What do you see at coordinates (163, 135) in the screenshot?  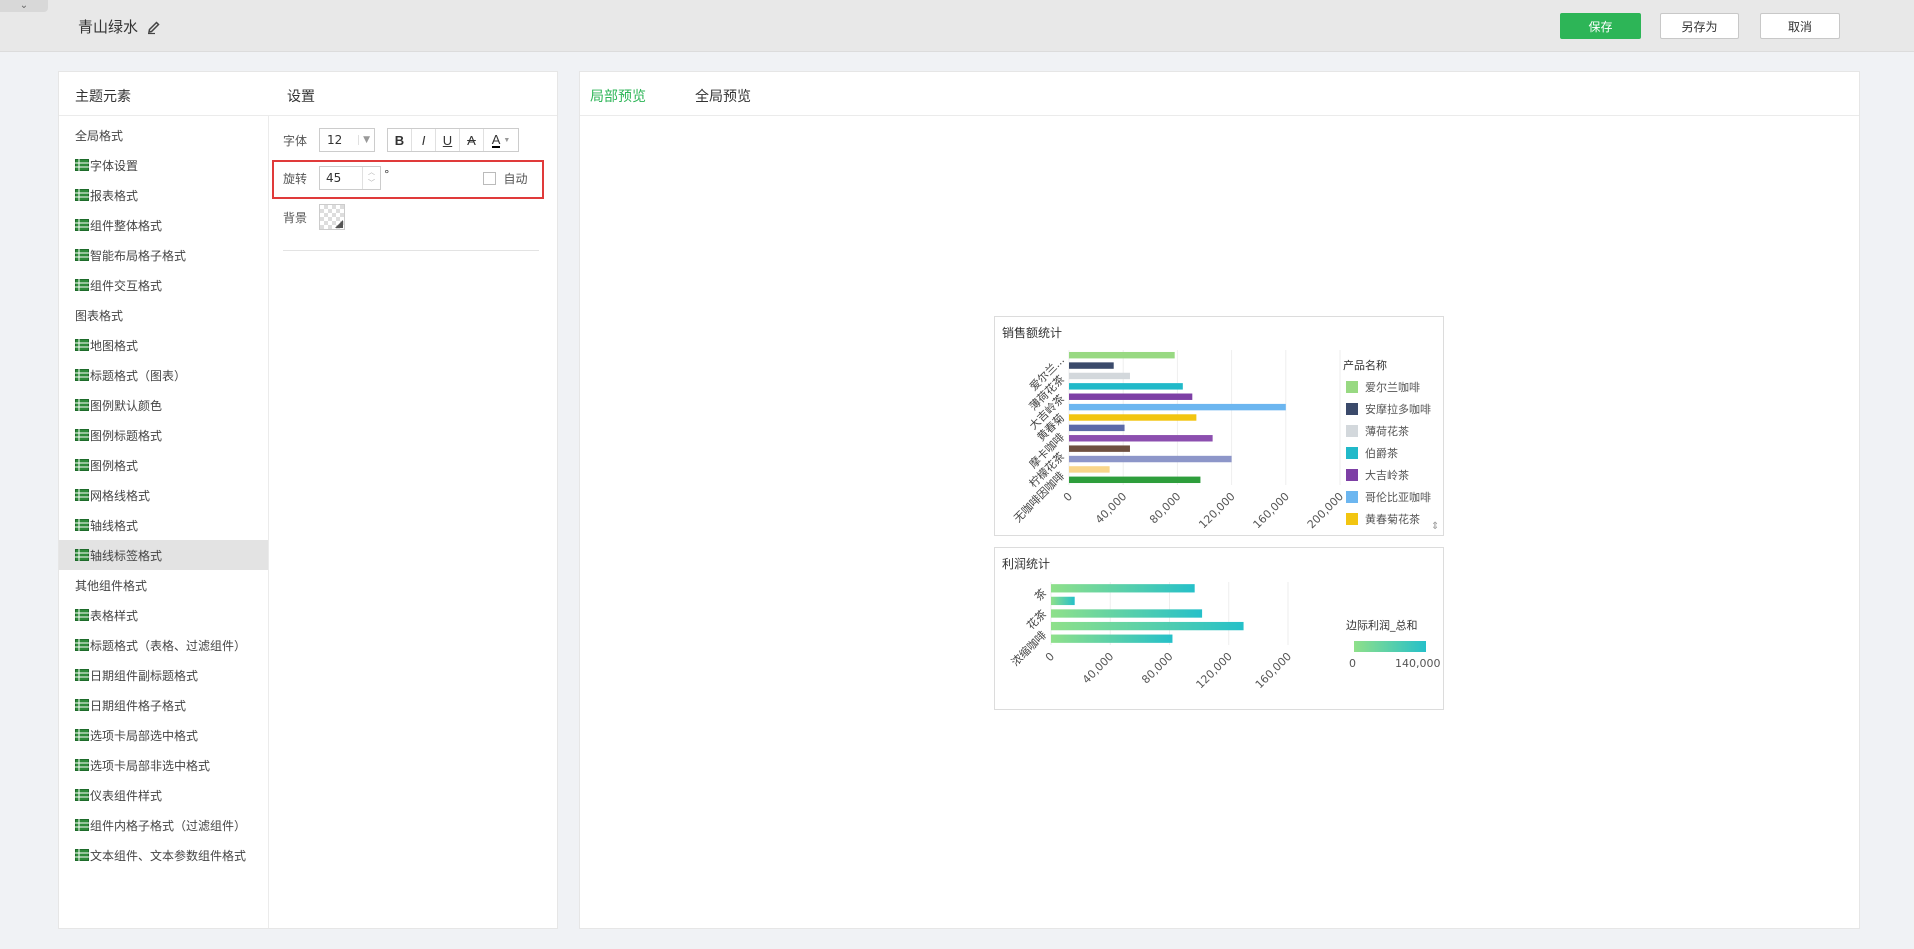 I see `tree-group: 全局格式` at bounding box center [163, 135].